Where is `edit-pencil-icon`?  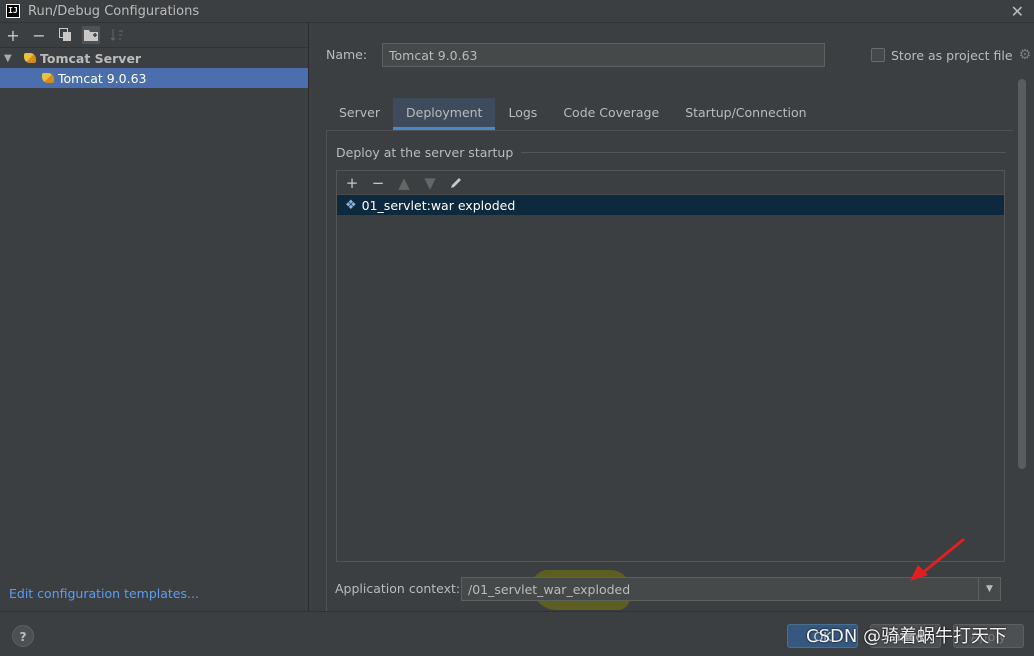 edit-pencil-icon is located at coordinates (456, 183).